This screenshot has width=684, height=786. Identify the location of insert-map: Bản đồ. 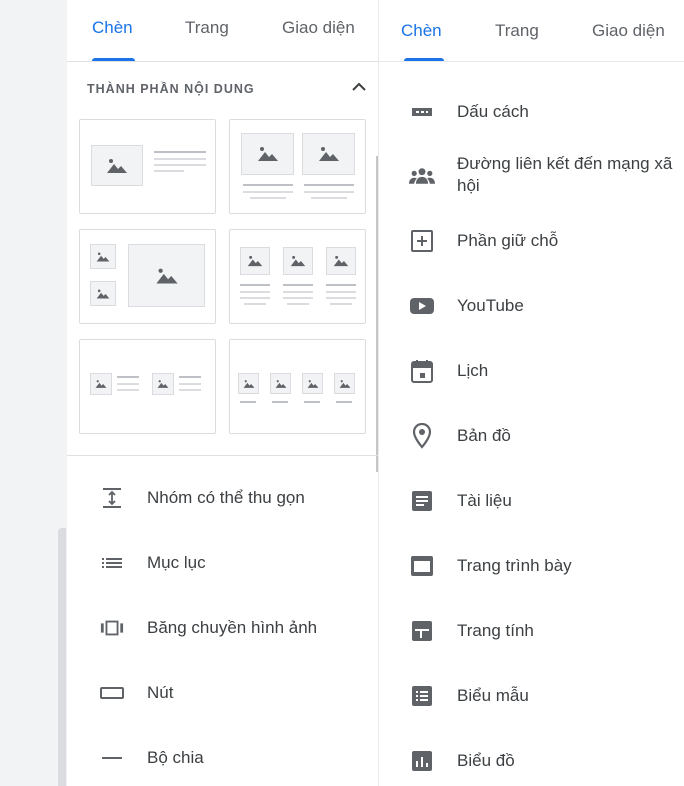
(531, 436).